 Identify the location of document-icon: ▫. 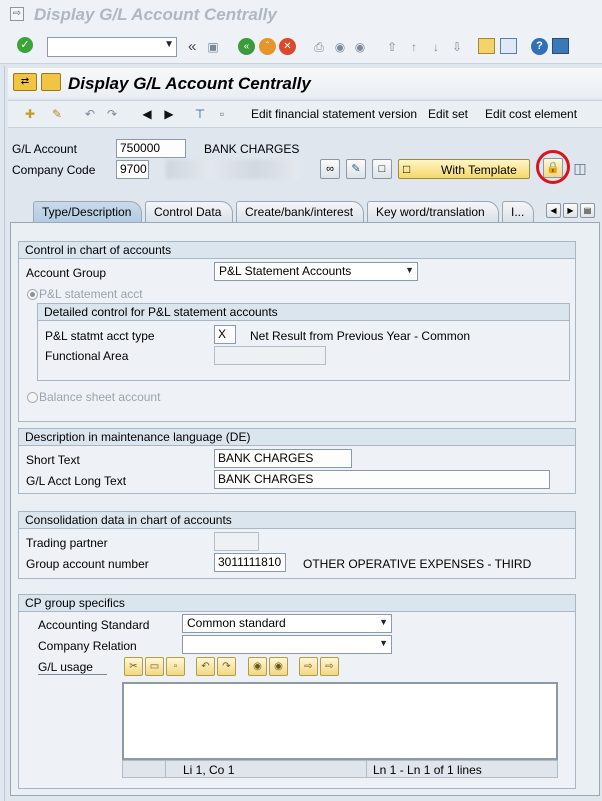
(222, 114).